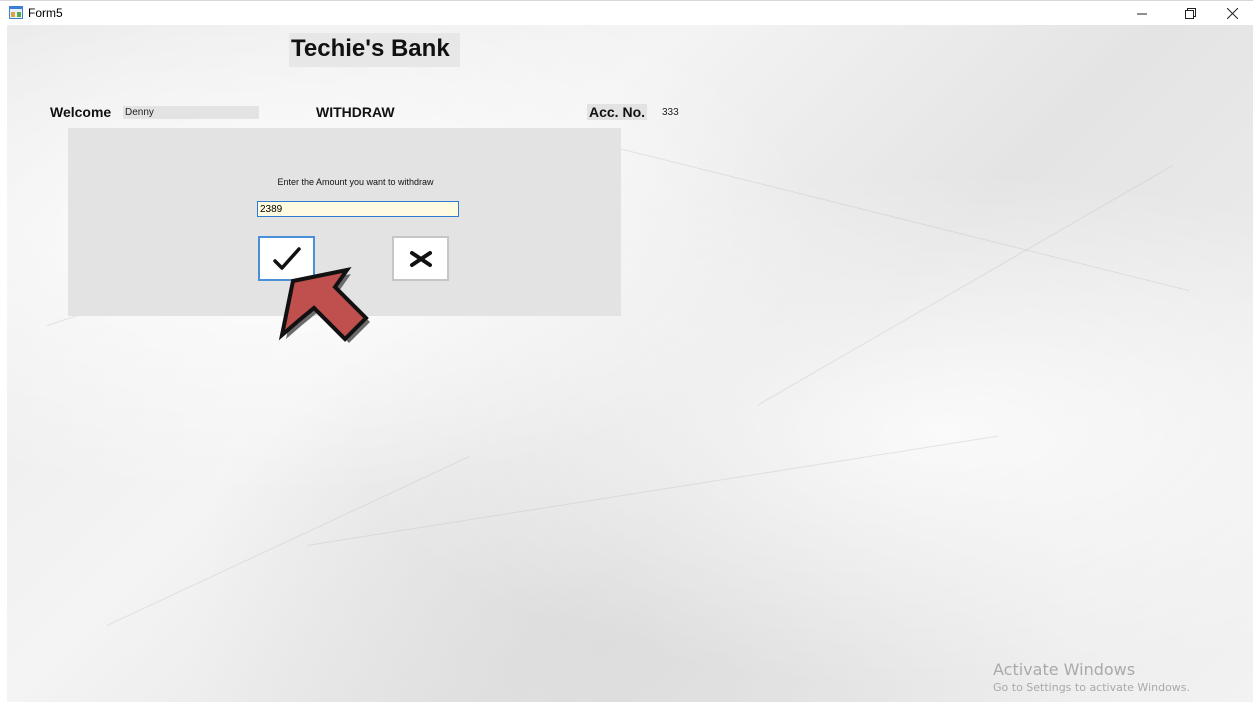 This screenshot has width=1253, height=702. What do you see at coordinates (1190, 13) in the screenshot?
I see `restore-icon` at bounding box center [1190, 13].